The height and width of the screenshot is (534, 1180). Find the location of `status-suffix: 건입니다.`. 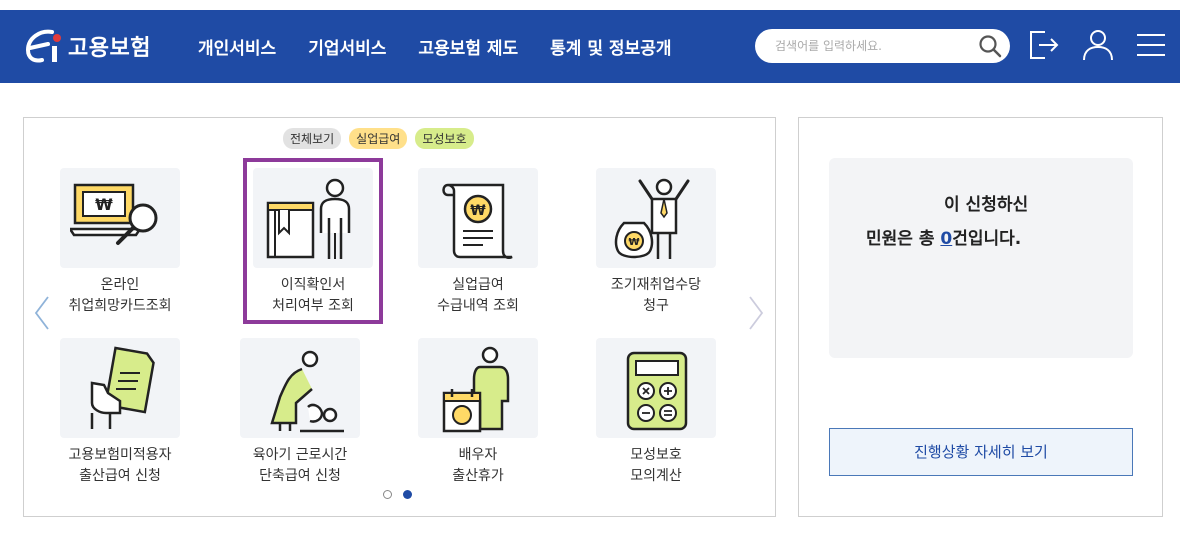

status-suffix: 건입니다. is located at coordinates (987, 239).